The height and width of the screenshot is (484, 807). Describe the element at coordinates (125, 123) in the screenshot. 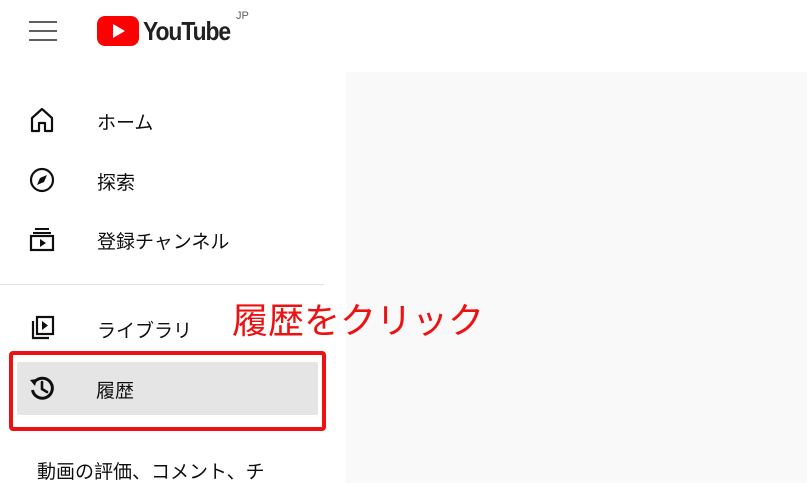

I see `sidebar-item-label: ホーム` at that location.